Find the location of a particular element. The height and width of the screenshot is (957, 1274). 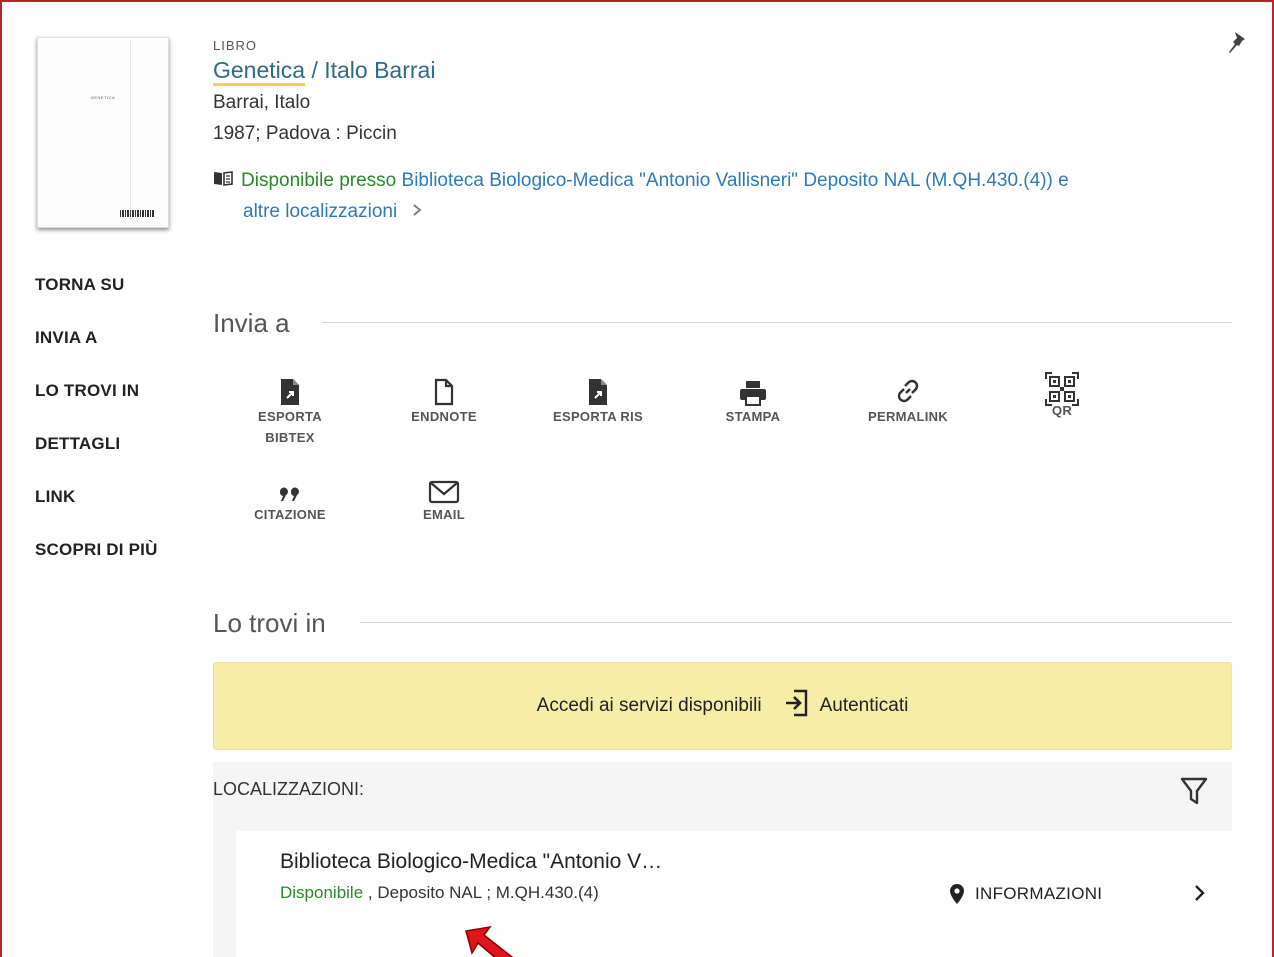

action-label: STAMPA is located at coordinates (753, 416).